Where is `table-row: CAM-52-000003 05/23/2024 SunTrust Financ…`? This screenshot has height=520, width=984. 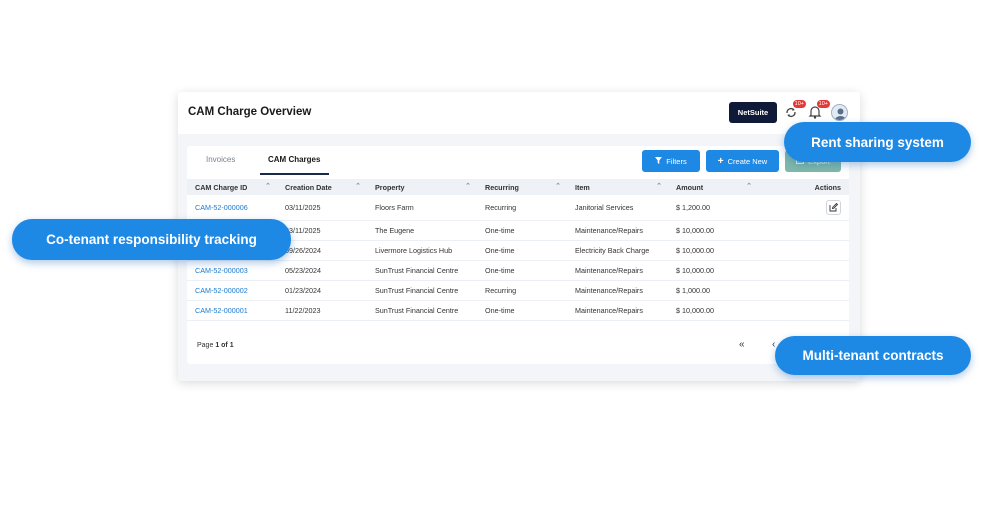 table-row: CAM-52-000003 05/23/2024 SunTrust Financ… is located at coordinates (518, 270).